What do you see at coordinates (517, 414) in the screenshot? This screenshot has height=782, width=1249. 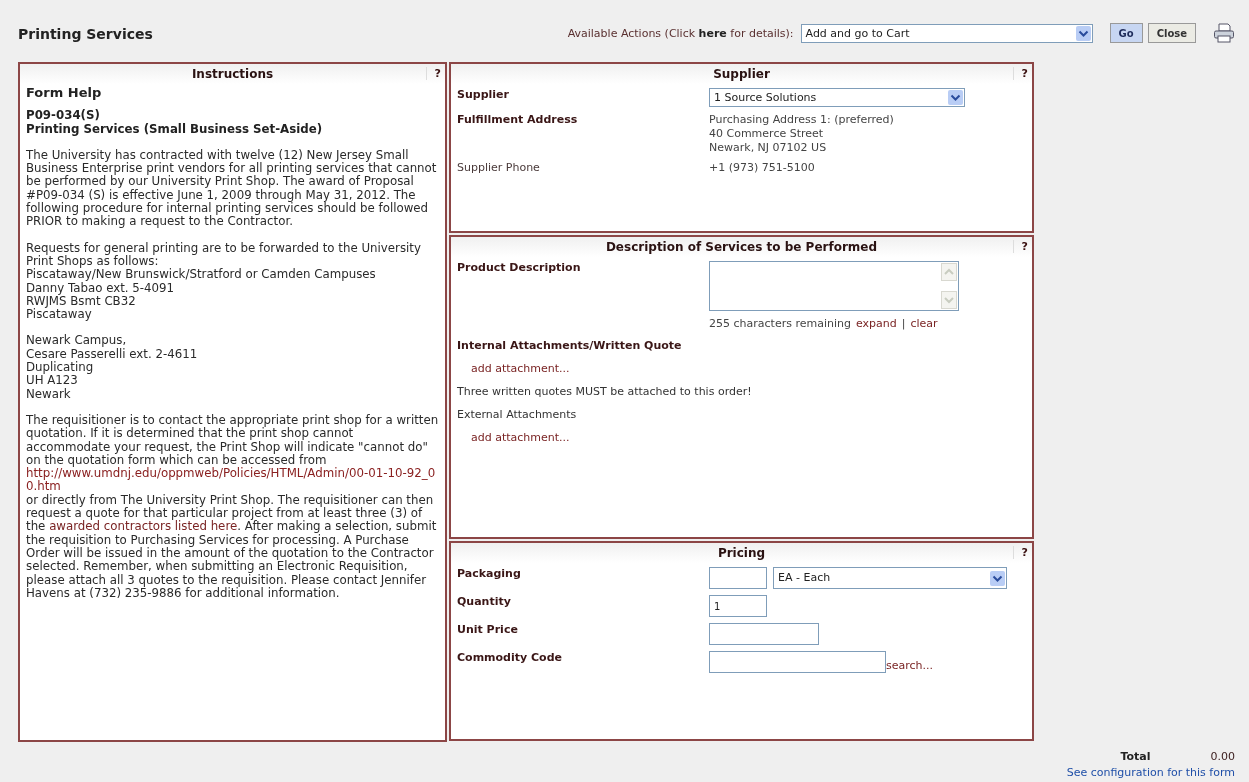 I see `field-label: External Attachments` at bounding box center [517, 414].